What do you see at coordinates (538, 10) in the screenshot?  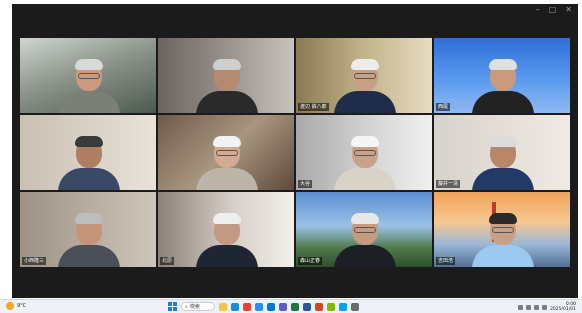 I see `minimize-icon: –` at bounding box center [538, 10].